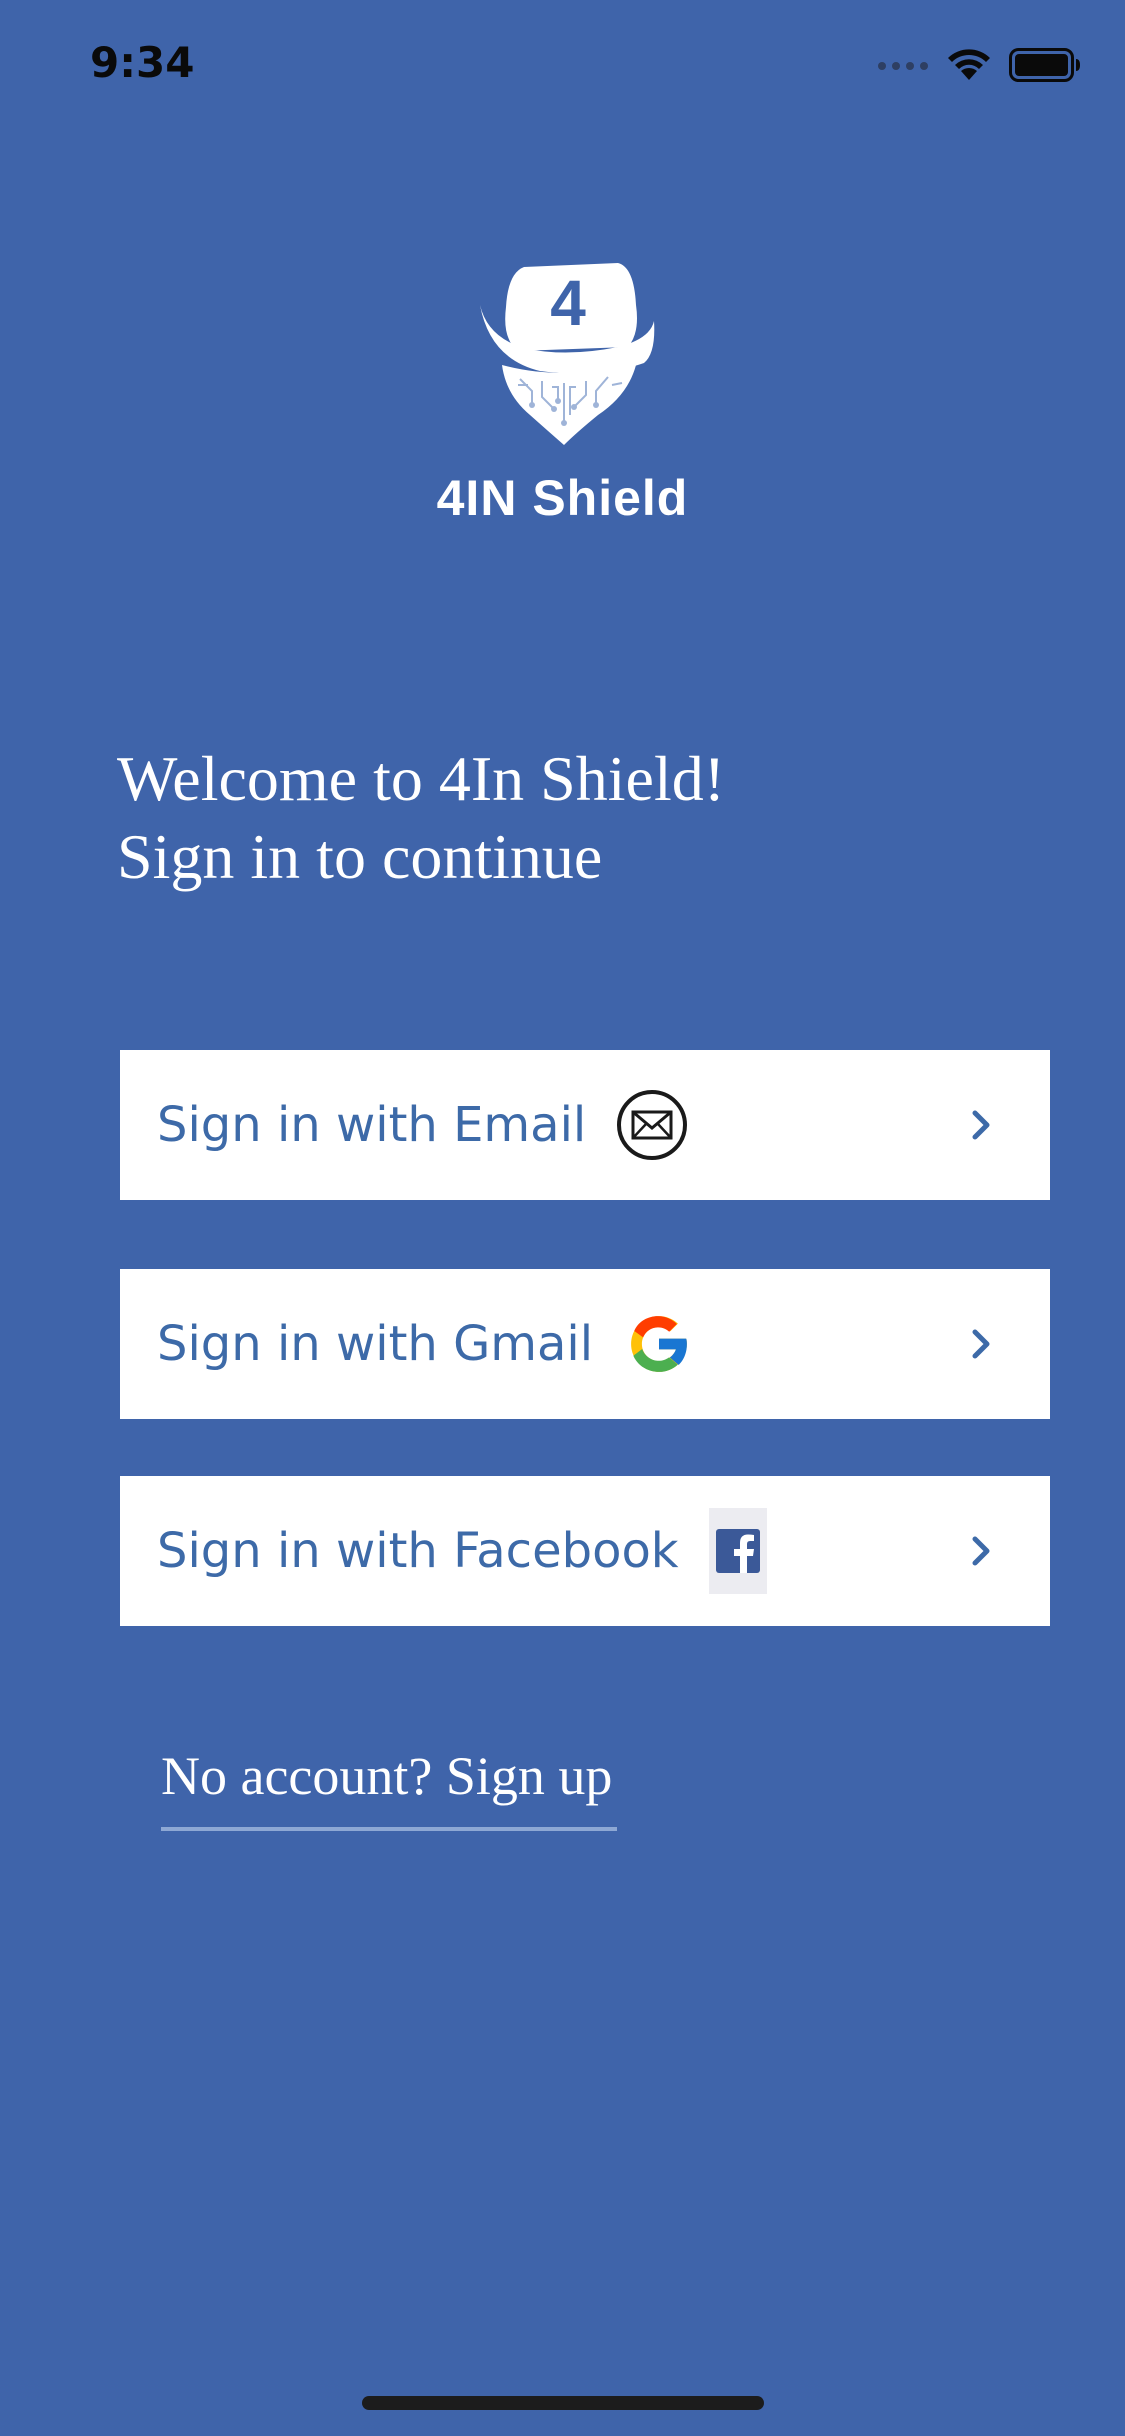  Describe the element at coordinates (562, 70) in the screenshot. I see `status-bar: 9:34` at that location.